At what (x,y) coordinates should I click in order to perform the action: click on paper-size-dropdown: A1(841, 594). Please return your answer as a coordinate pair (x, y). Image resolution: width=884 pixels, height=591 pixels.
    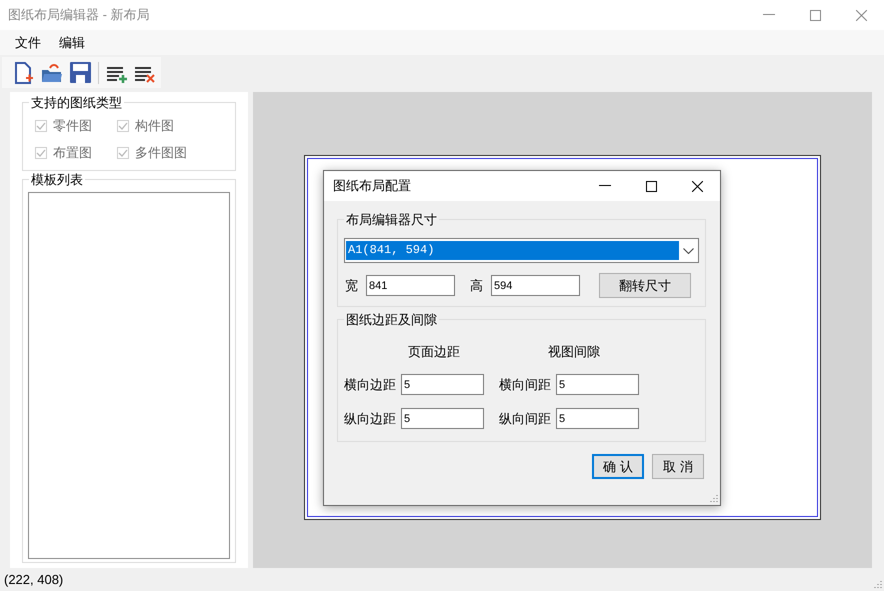
    Looking at the image, I should click on (521, 250).